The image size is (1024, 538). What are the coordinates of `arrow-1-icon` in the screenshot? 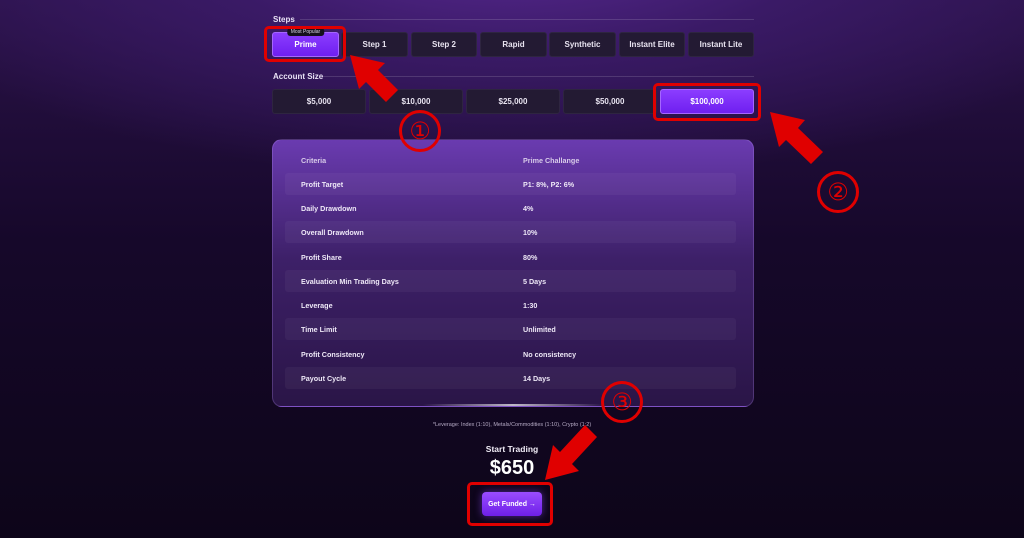 It's located at (374, 78).